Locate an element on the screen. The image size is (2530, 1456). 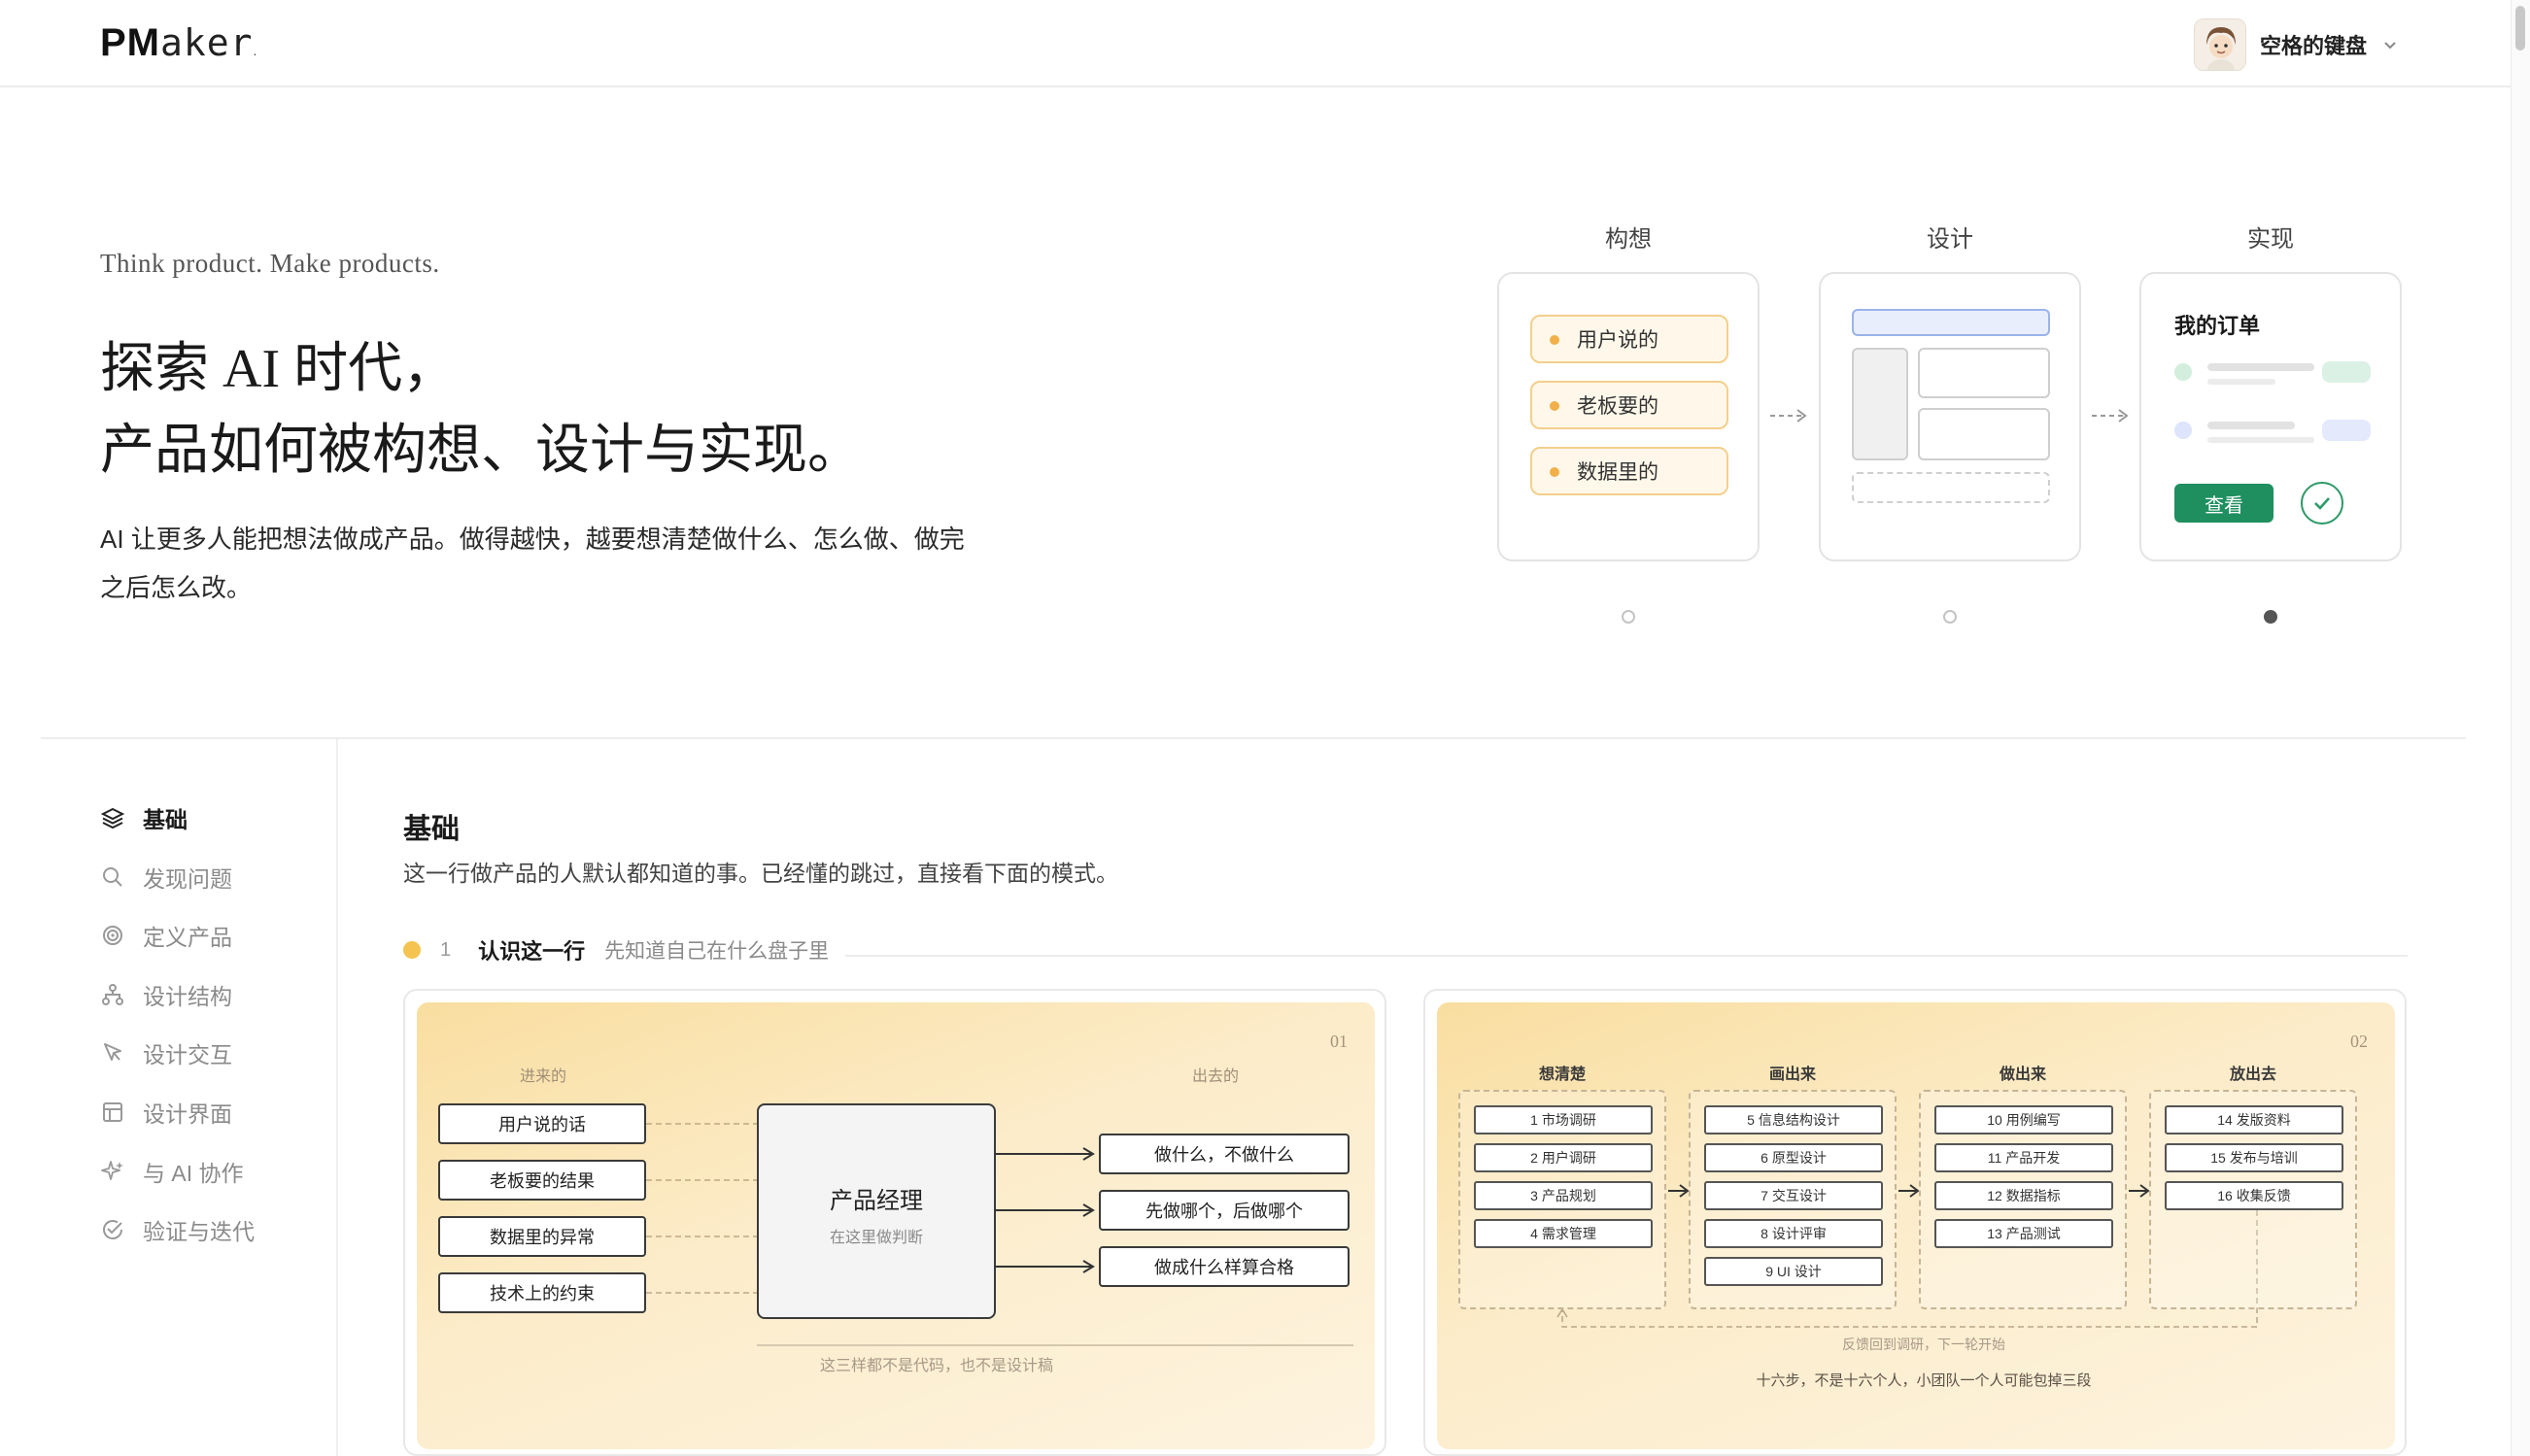
step-column: 14 发版资料 15 发布与培训 16 收集反馈 is located at coordinates (2253, 1199).